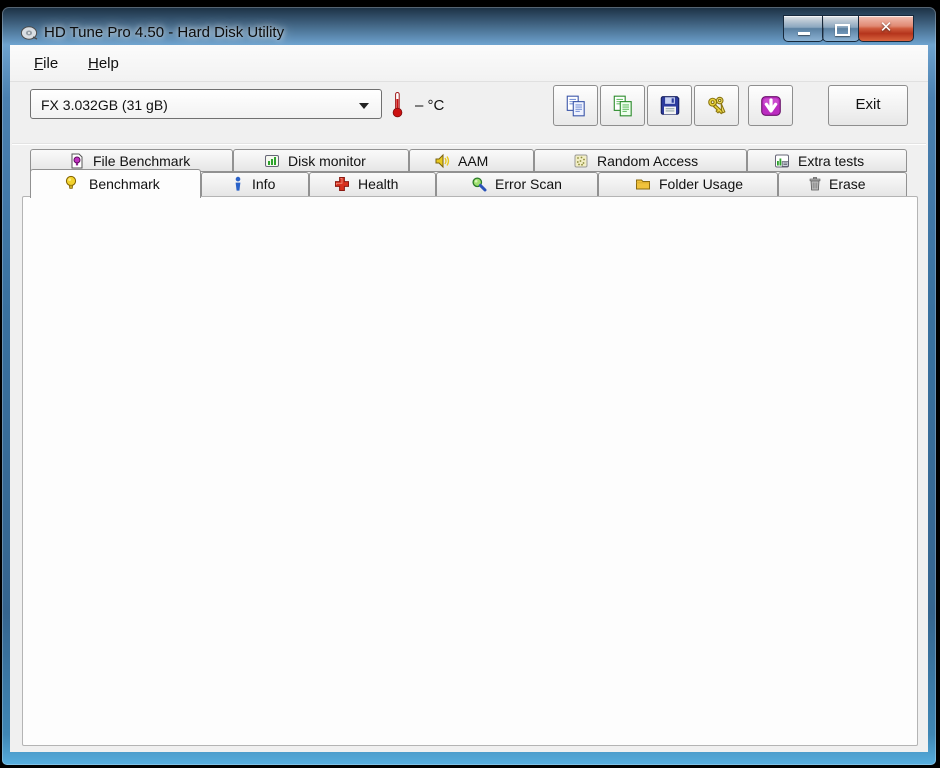 The width and height of the screenshot is (940, 768). I want to click on folder-icon, so click(643, 184).